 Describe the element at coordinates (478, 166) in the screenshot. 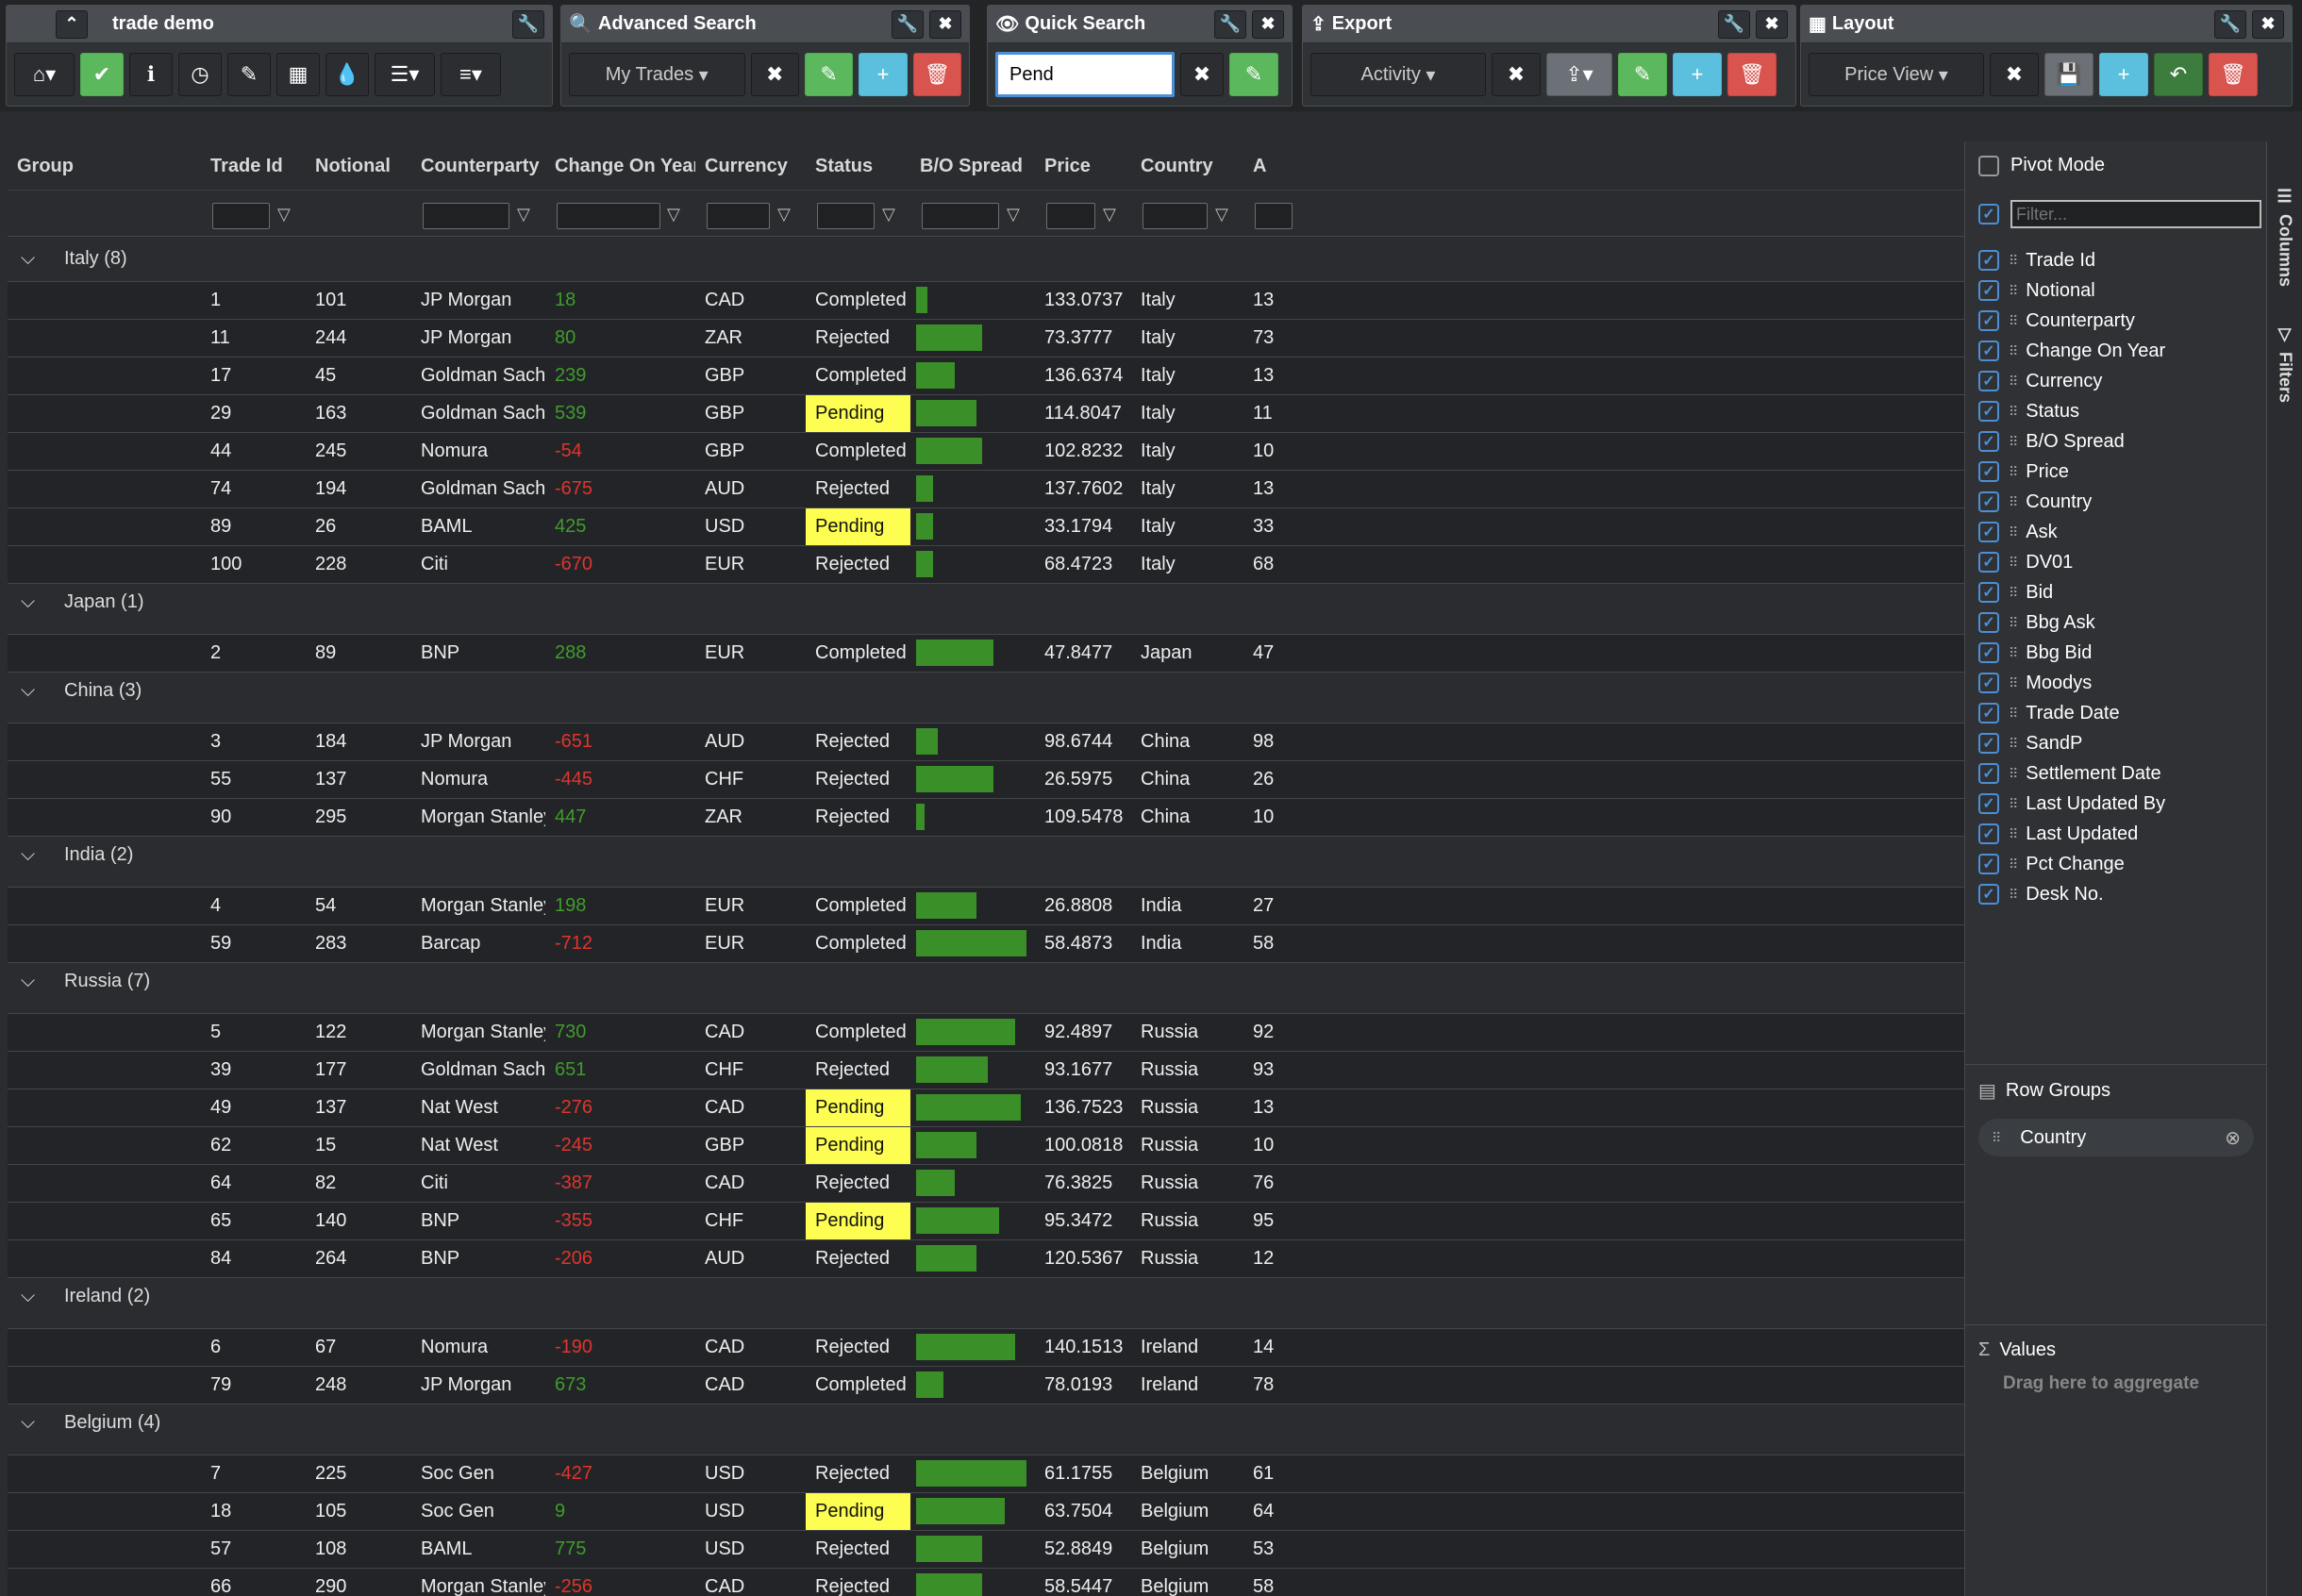

I see `column-header: Counterparty` at that location.